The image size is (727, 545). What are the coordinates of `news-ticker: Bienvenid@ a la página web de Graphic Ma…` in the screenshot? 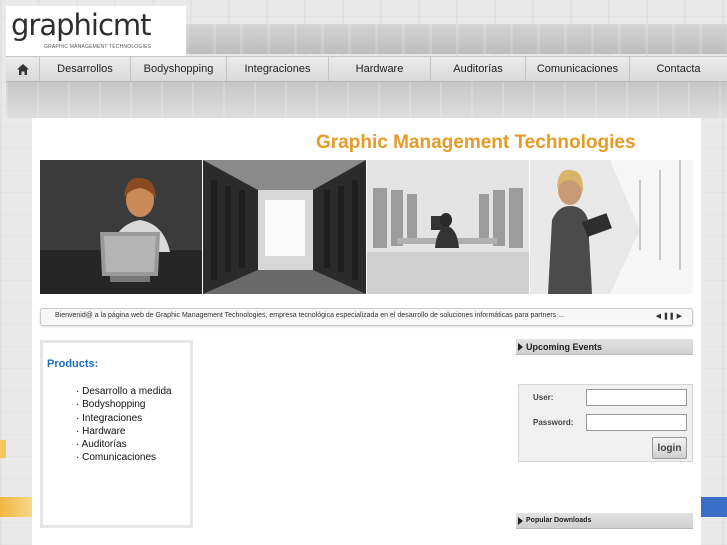 It's located at (366, 317).